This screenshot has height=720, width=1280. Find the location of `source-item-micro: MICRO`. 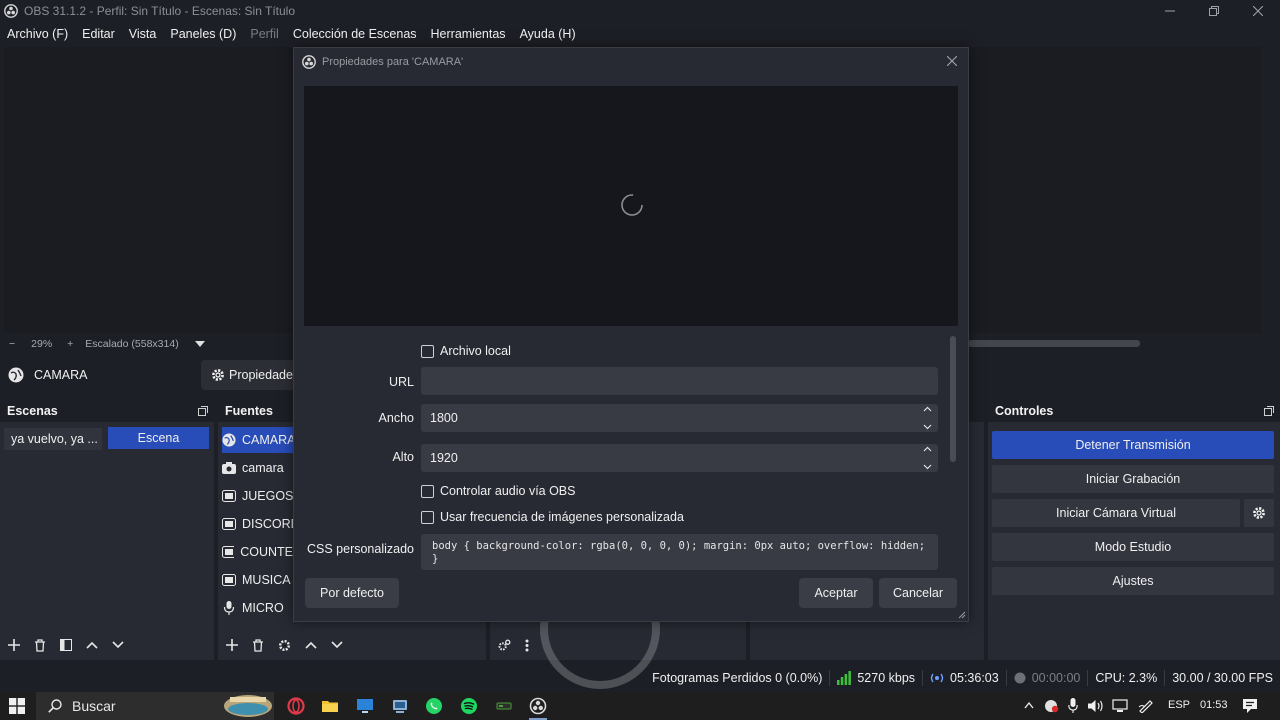

source-item-micro: MICRO is located at coordinates (262, 608).